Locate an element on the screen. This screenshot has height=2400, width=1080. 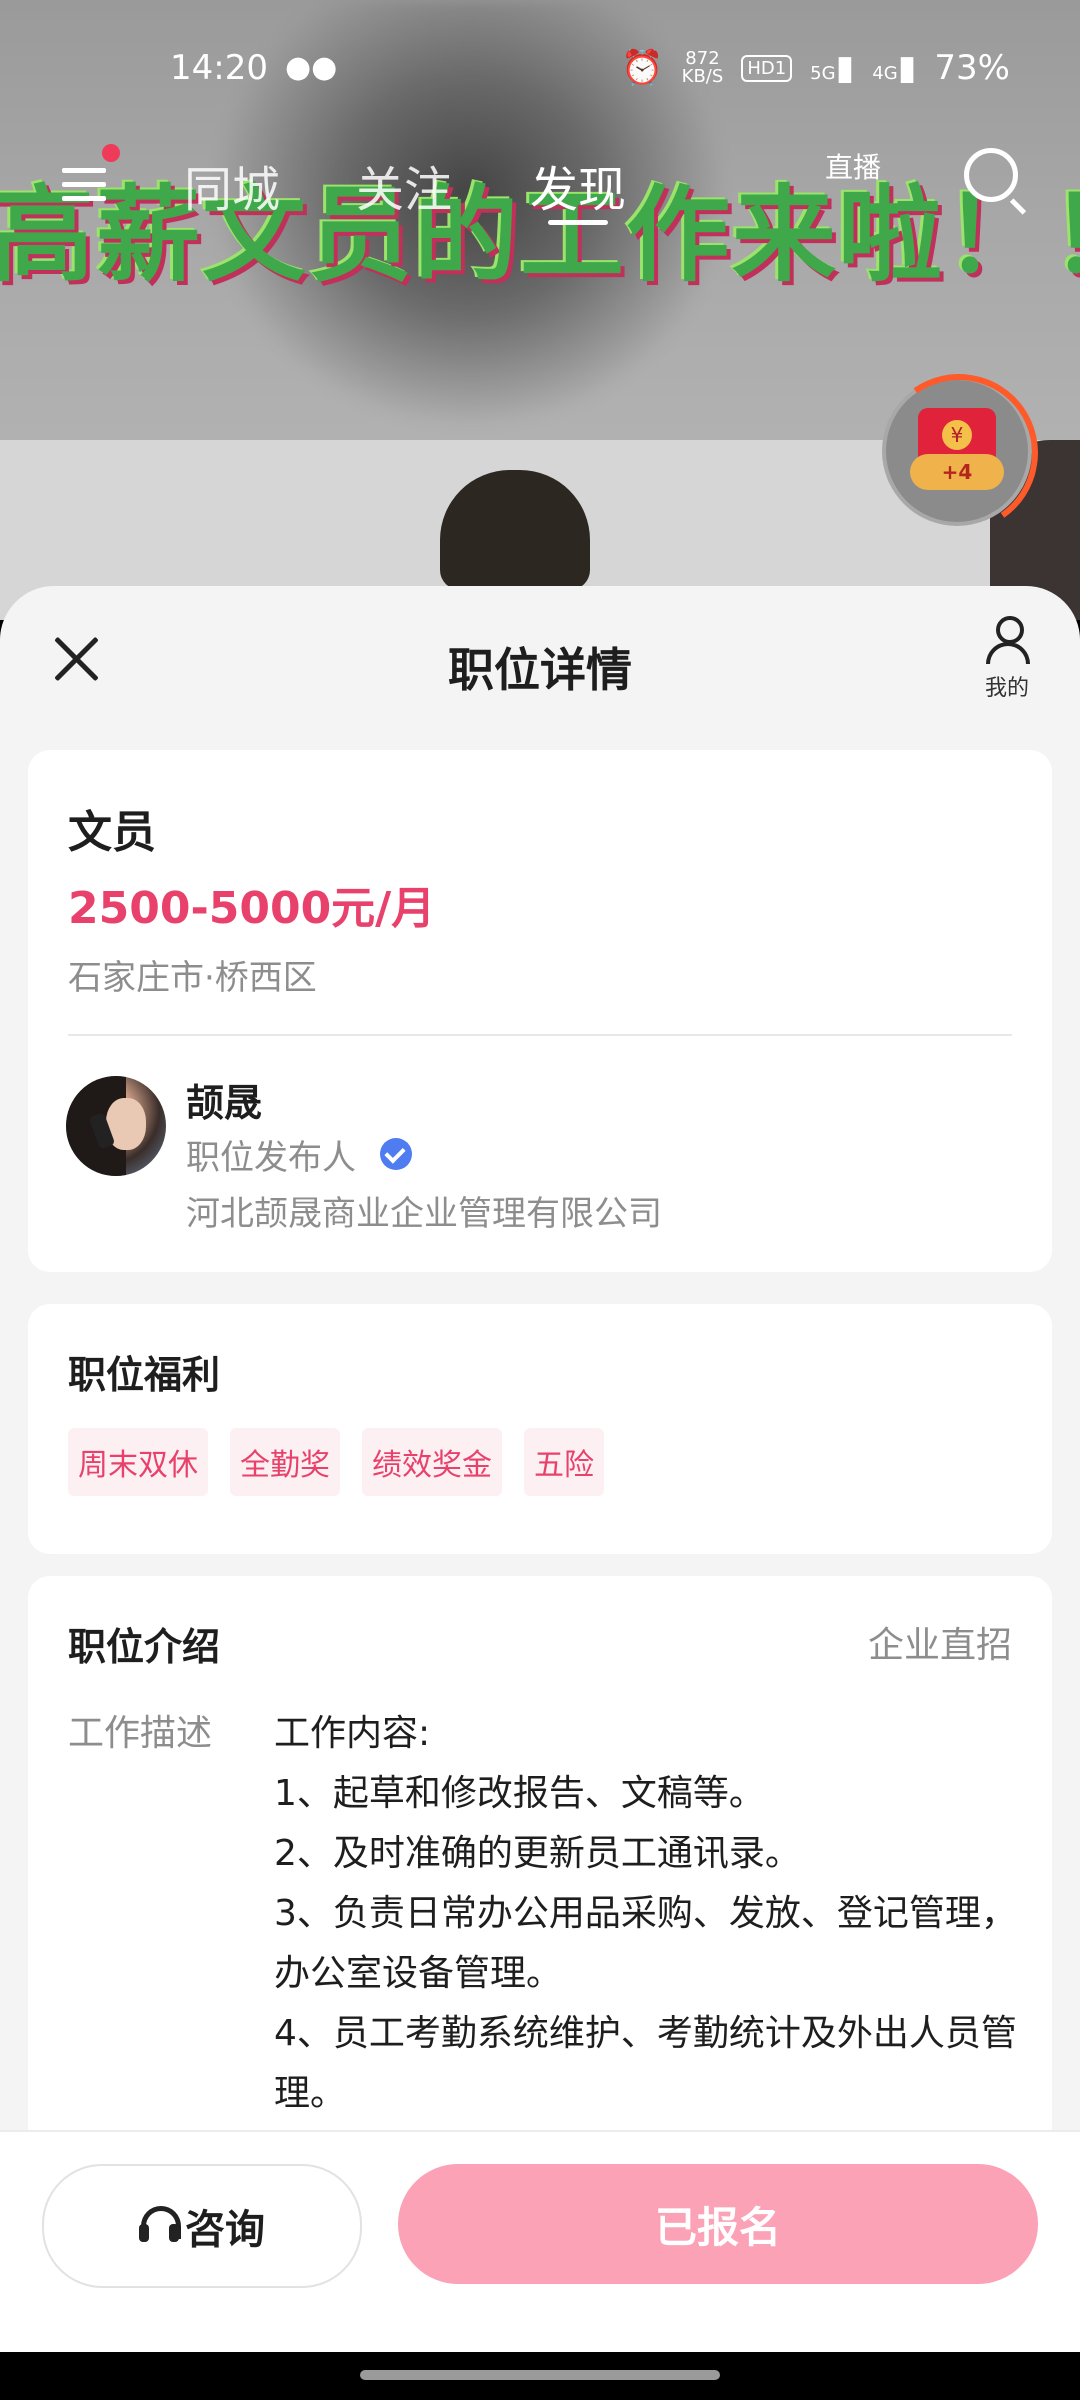
description-line: 1、起草和修改报告、文稿等。 is located at coordinates (519, 1793).